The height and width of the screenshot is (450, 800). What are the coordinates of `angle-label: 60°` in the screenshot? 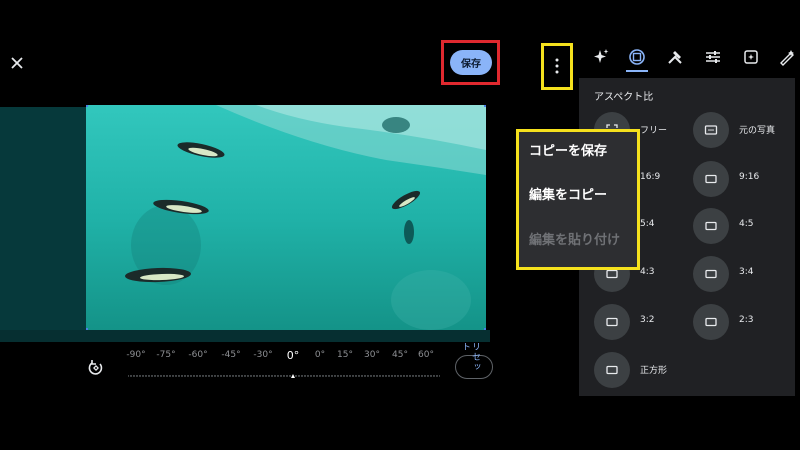 It's located at (426, 355).